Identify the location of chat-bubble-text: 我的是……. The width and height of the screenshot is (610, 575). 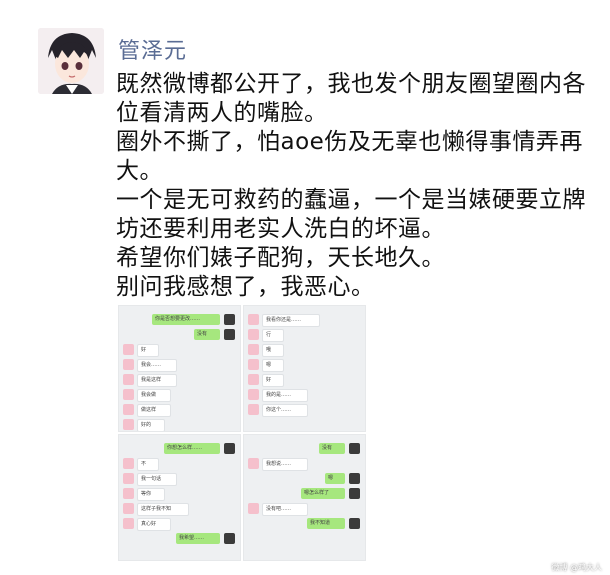
(279, 395).